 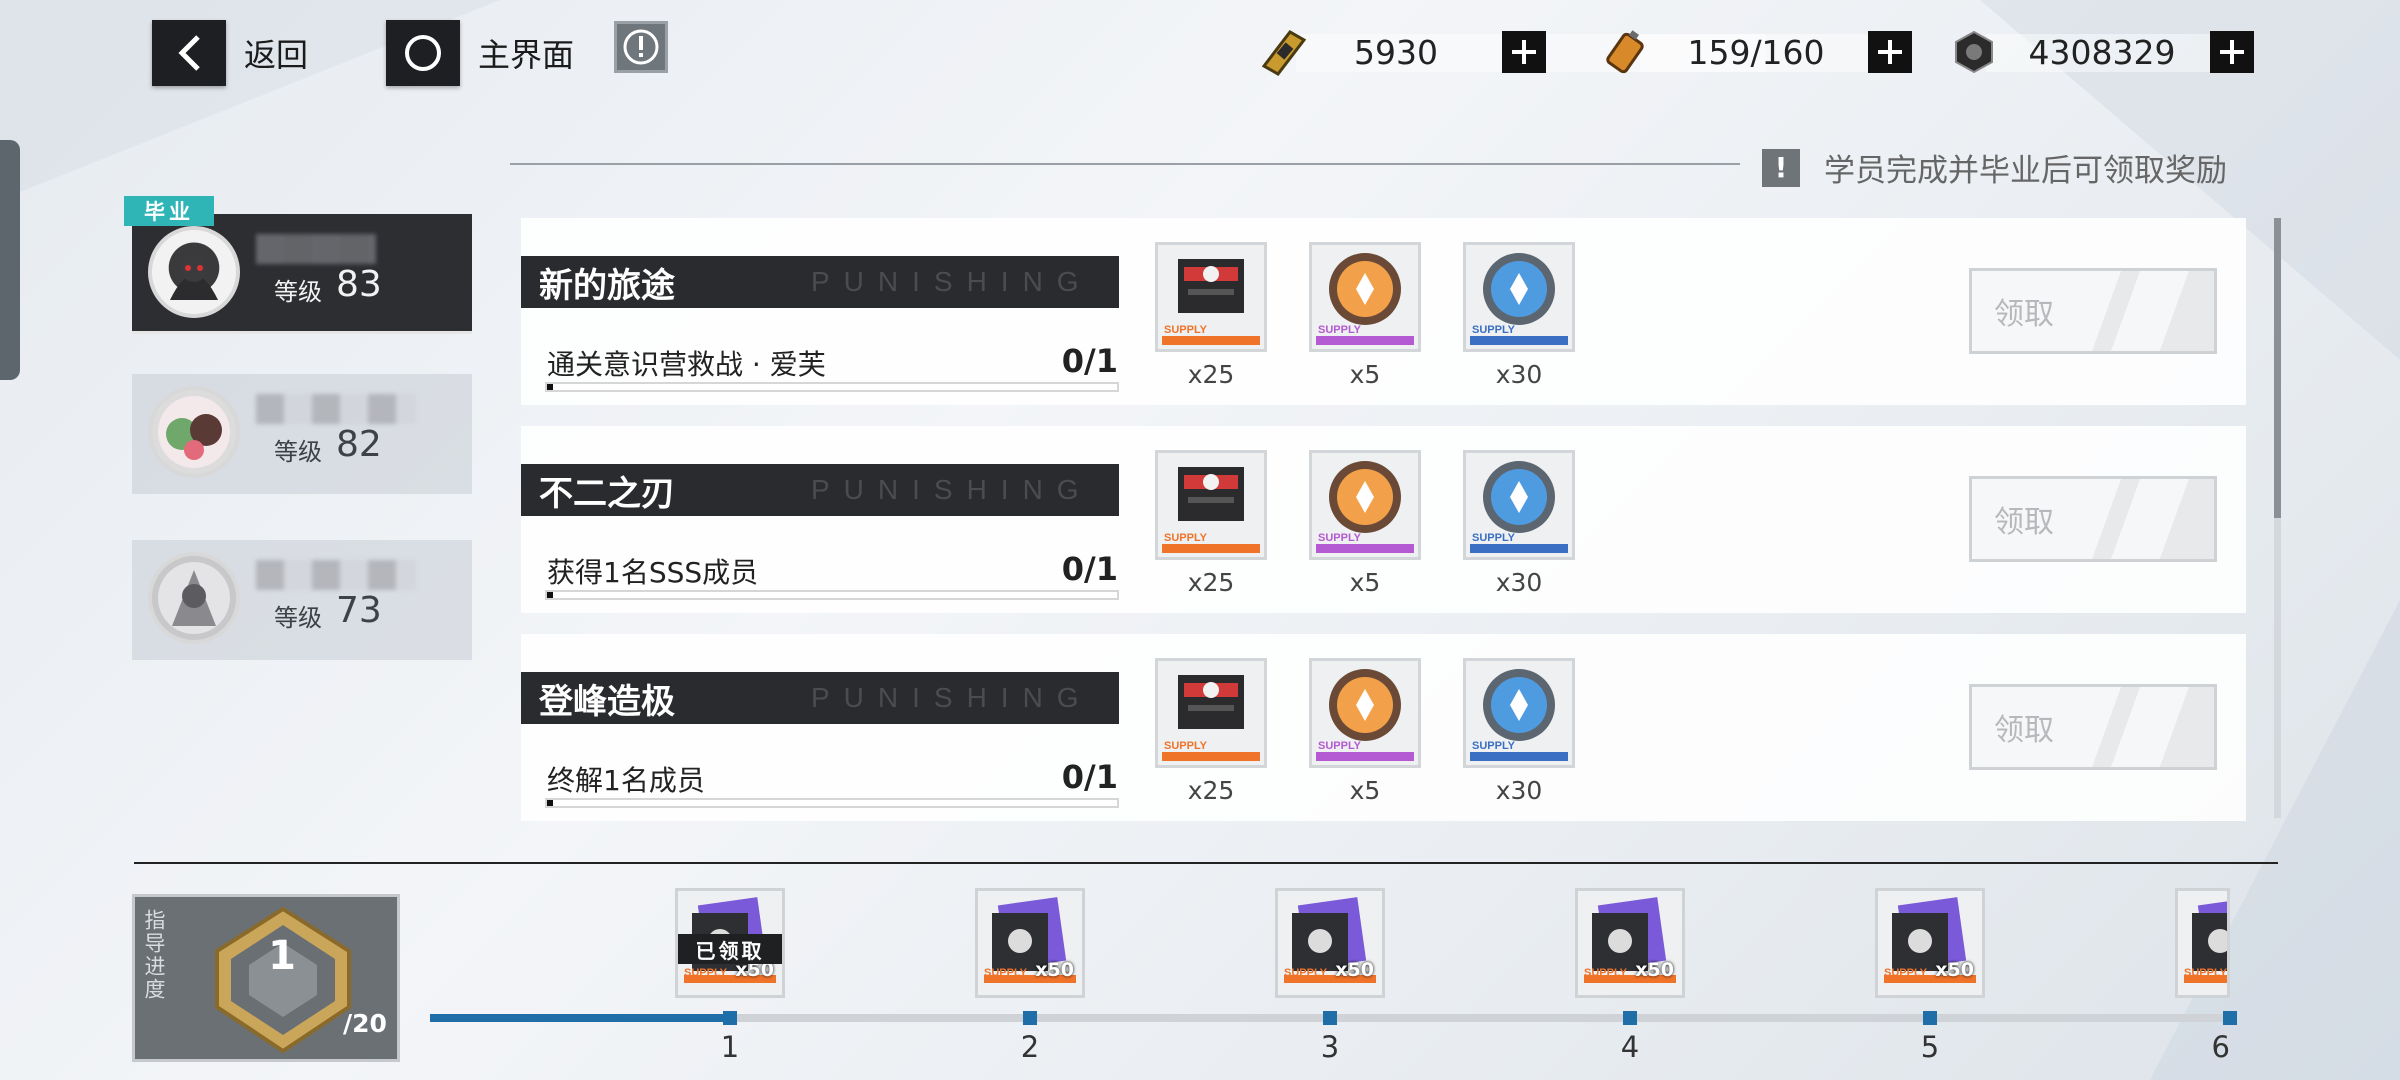 What do you see at coordinates (1781, 167) in the screenshot?
I see `warning-icon: !` at bounding box center [1781, 167].